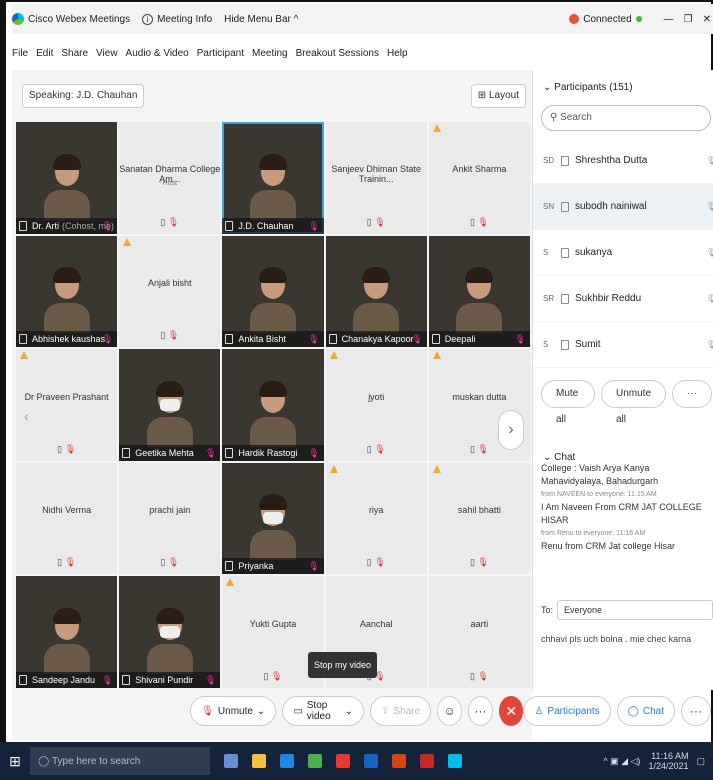  I want to click on layout-button: ⊞ Layout, so click(498, 96).